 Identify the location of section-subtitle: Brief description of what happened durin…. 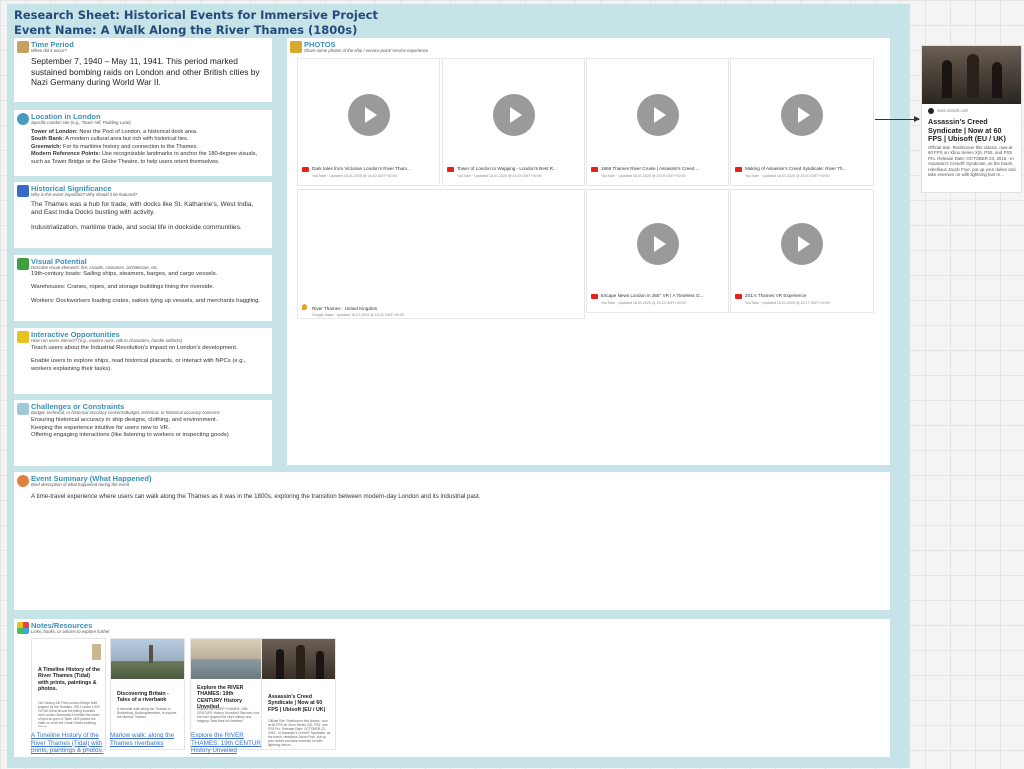
(80, 484).